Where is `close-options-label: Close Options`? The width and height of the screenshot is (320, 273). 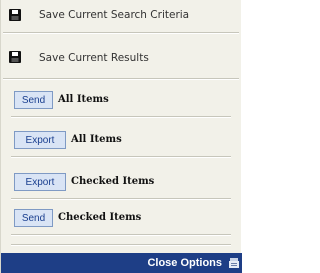
close-options-label: Close Options is located at coordinates (184, 263).